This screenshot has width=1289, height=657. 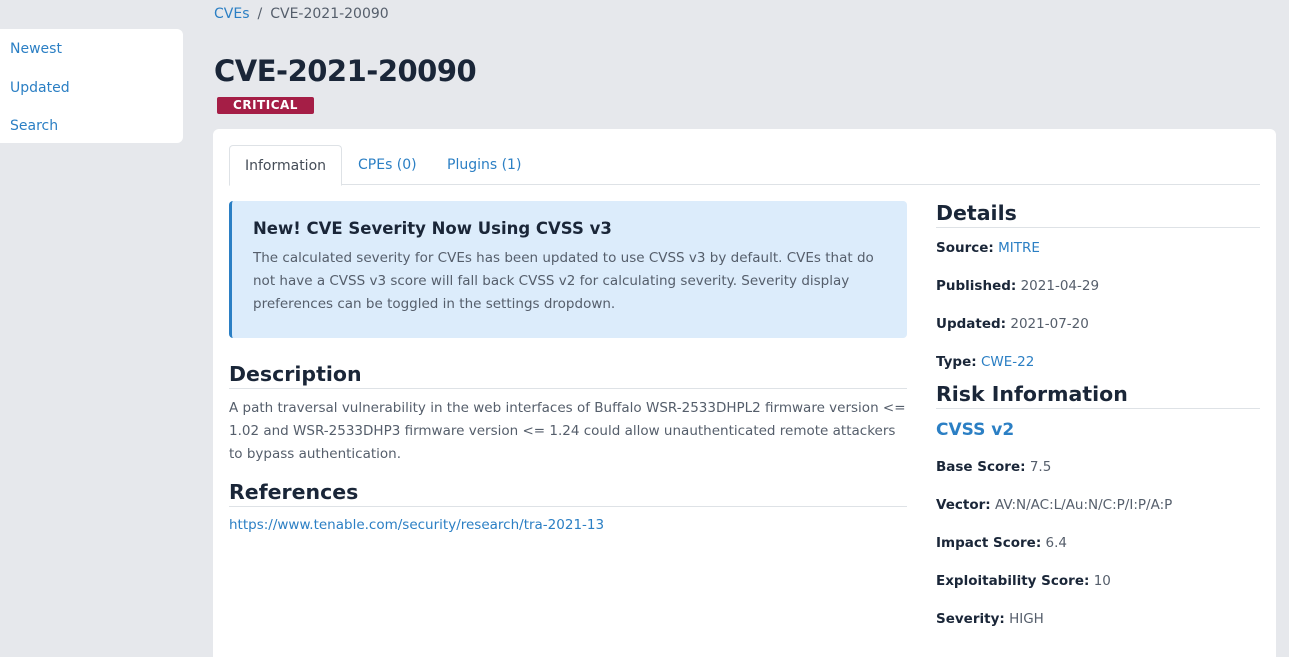 What do you see at coordinates (744, 165) in the screenshot?
I see `tab-bar: Information CPEs (0) Plugins (1)` at bounding box center [744, 165].